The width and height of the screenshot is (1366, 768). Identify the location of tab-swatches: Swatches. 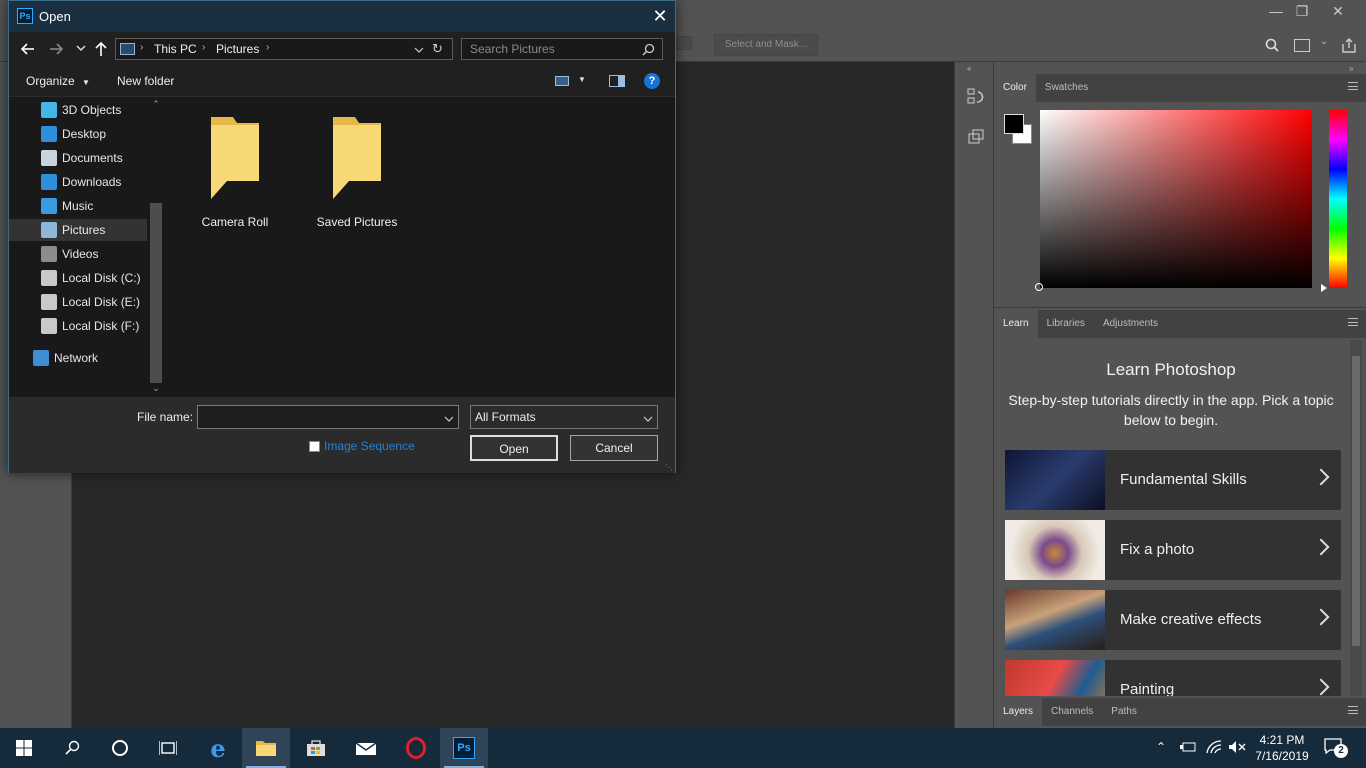
(1066, 88).